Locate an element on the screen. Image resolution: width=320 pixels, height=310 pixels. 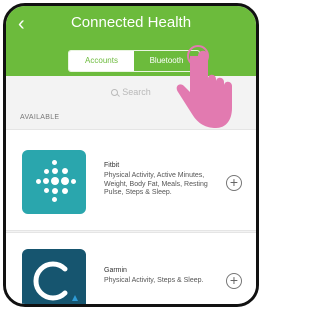
page-title: Connected Health is located at coordinates (131, 22).